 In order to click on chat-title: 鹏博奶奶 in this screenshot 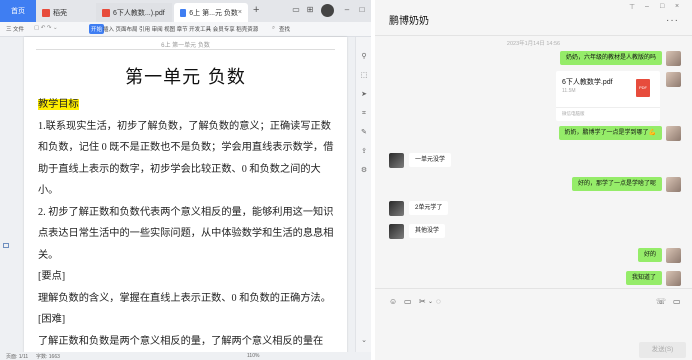, I will do `click(409, 21)`.